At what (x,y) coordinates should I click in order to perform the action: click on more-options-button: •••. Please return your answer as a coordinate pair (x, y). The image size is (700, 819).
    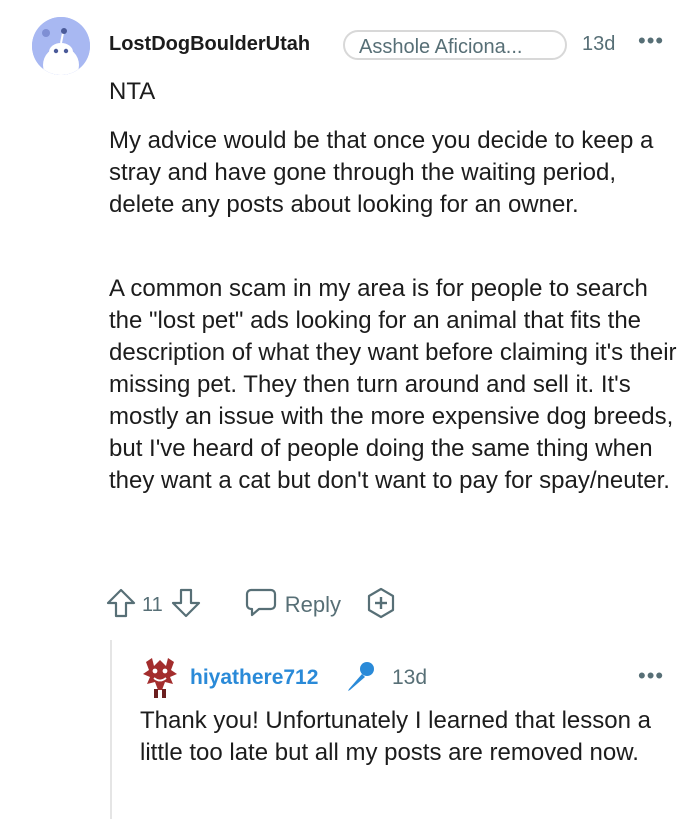
    Looking at the image, I should click on (651, 41).